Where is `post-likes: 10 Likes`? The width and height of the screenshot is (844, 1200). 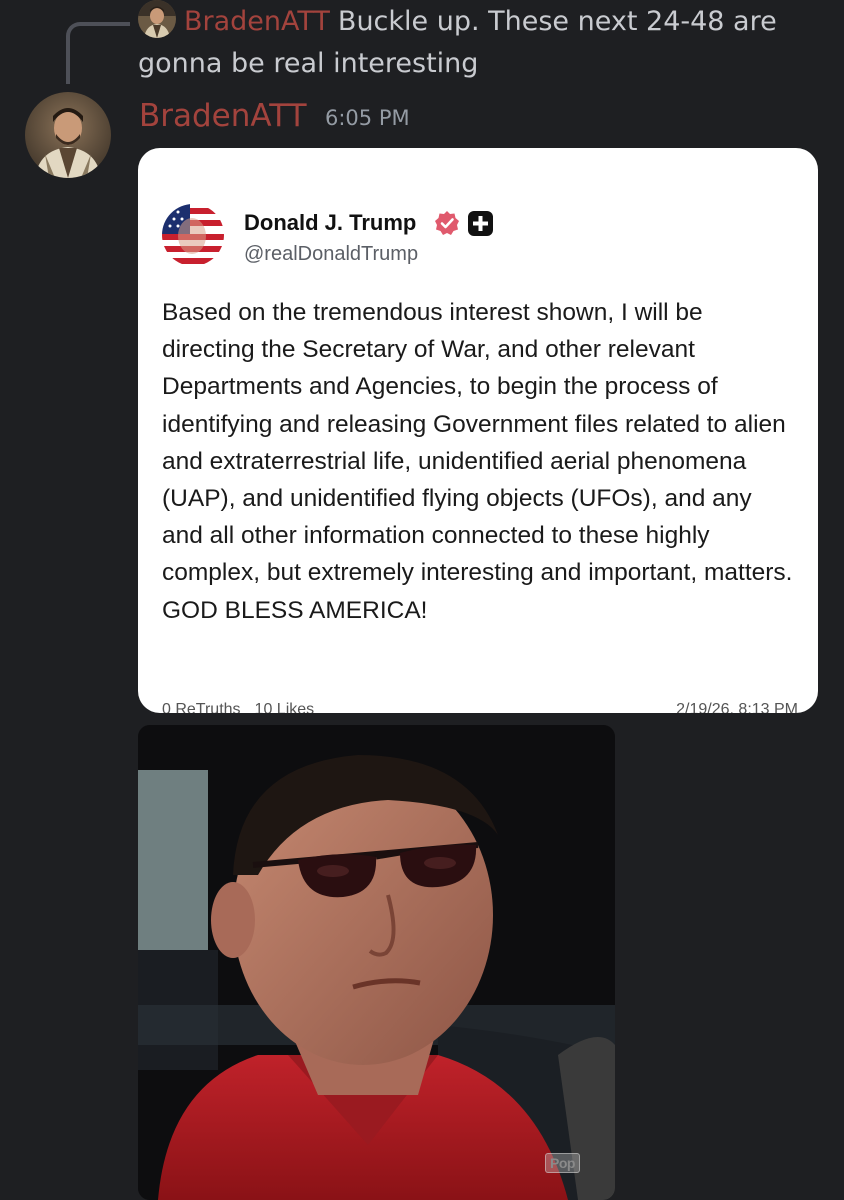 post-likes: 10 Likes is located at coordinates (284, 707).